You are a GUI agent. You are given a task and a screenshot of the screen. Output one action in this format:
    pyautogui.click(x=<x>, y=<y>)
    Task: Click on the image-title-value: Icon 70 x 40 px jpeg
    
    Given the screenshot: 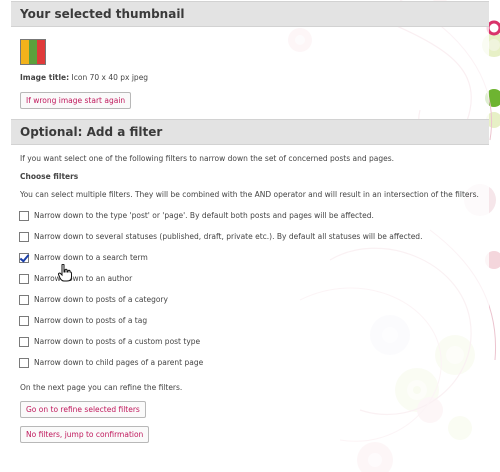 What is the action you would take?
    pyautogui.click(x=110, y=77)
    